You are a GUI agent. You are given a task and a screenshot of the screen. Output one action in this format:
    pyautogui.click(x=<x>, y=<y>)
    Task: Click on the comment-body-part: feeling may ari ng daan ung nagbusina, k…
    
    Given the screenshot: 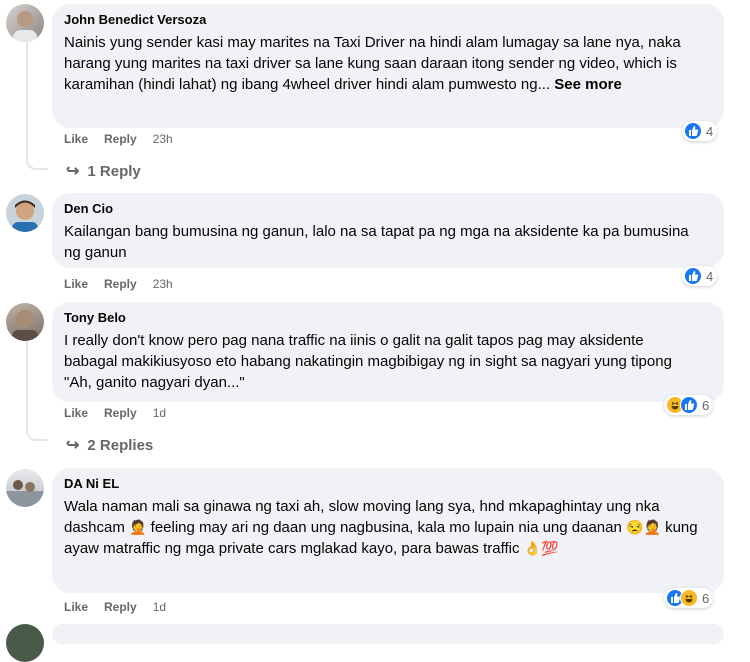 What is the action you would take?
    pyautogui.click(x=386, y=527)
    